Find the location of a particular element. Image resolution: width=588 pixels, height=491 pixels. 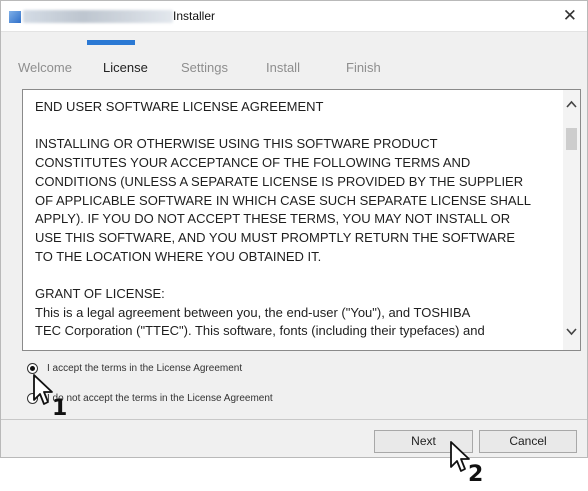

chevron-up-icon is located at coordinates (571, 104).